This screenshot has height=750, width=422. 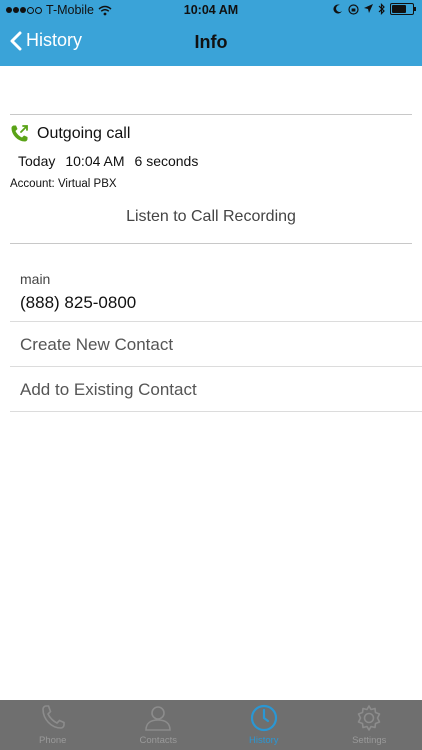 What do you see at coordinates (78, 303) in the screenshot?
I see `phone-number: (888) 825-0800` at bounding box center [78, 303].